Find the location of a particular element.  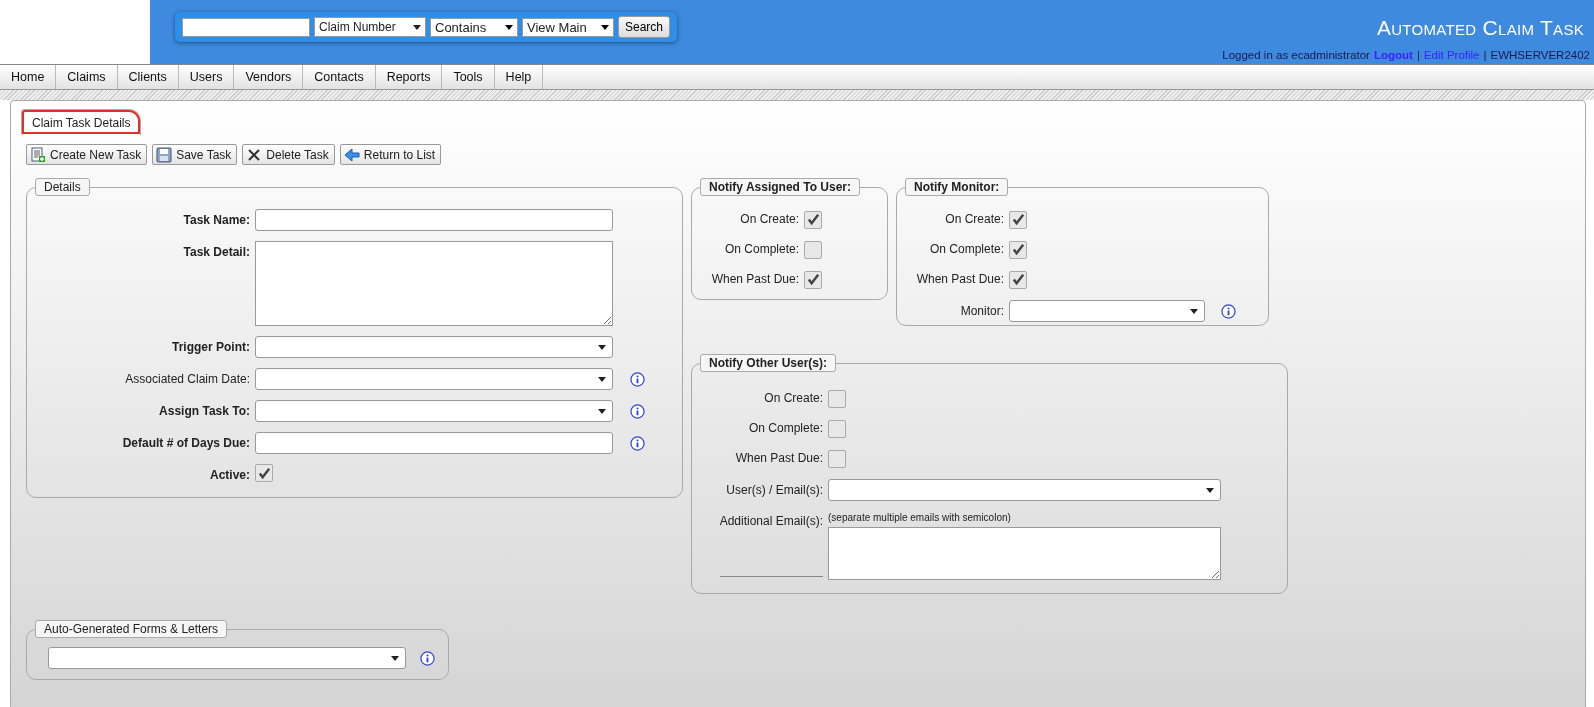

menu-item: Vendors is located at coordinates (269, 77).